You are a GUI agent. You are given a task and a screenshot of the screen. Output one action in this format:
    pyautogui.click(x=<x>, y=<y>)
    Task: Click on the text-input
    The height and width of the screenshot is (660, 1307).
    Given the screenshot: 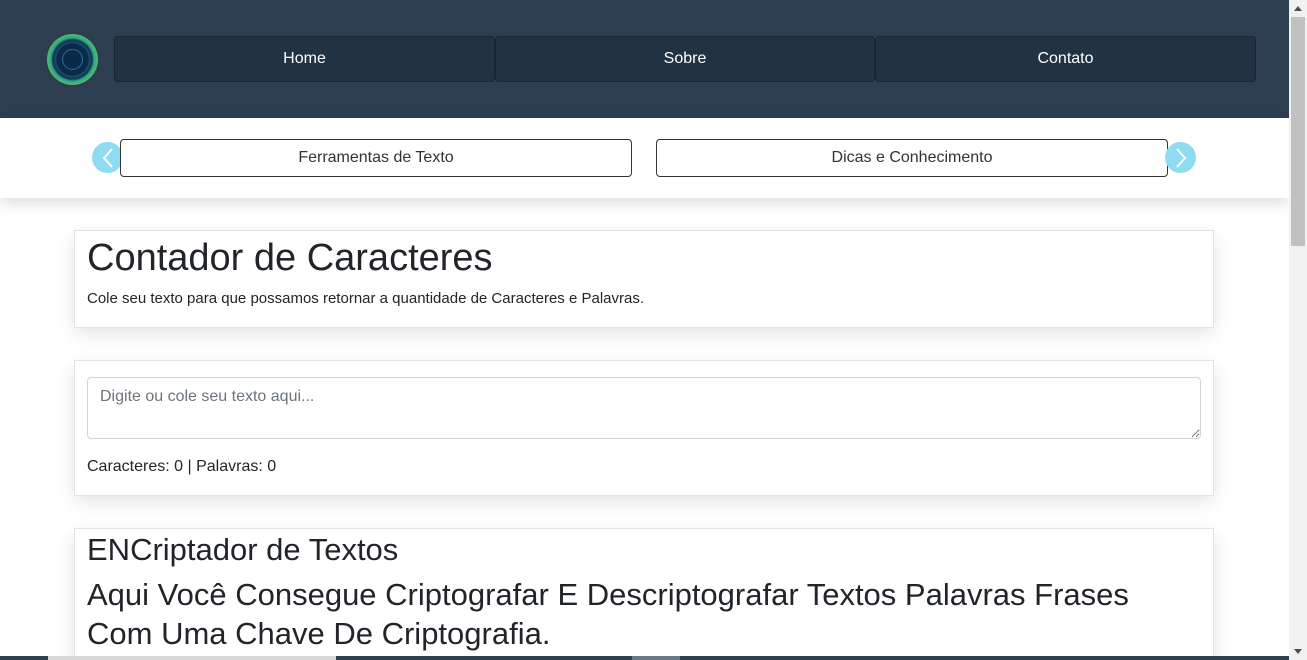 What is the action you would take?
    pyautogui.click(x=644, y=408)
    